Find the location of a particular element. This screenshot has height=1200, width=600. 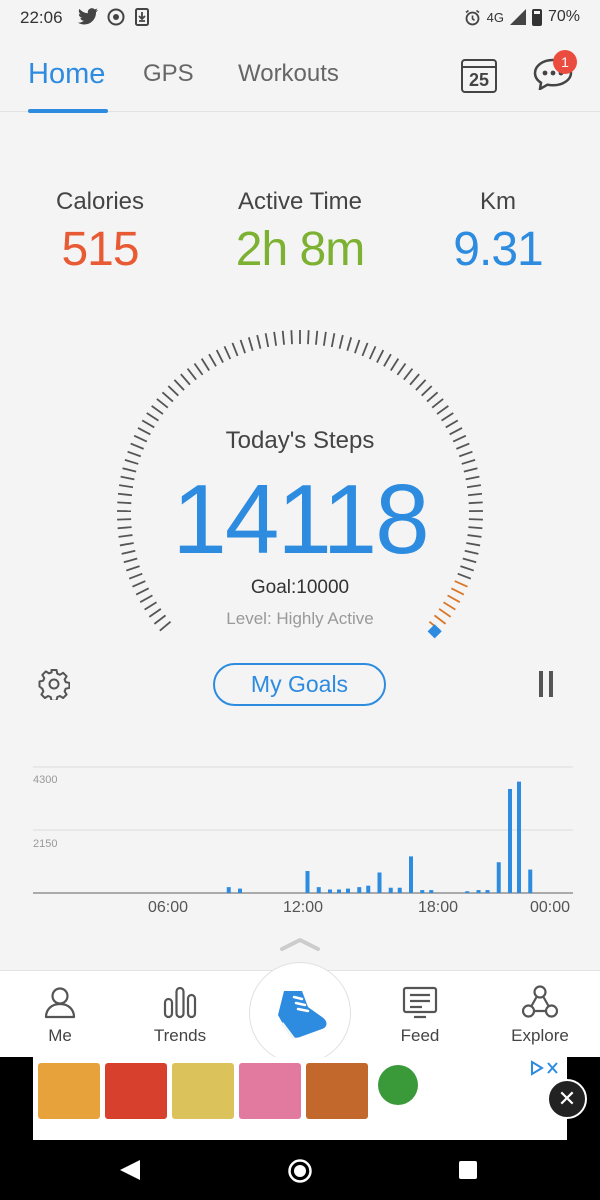

nav-me: Me is located at coordinates (60, 1015).